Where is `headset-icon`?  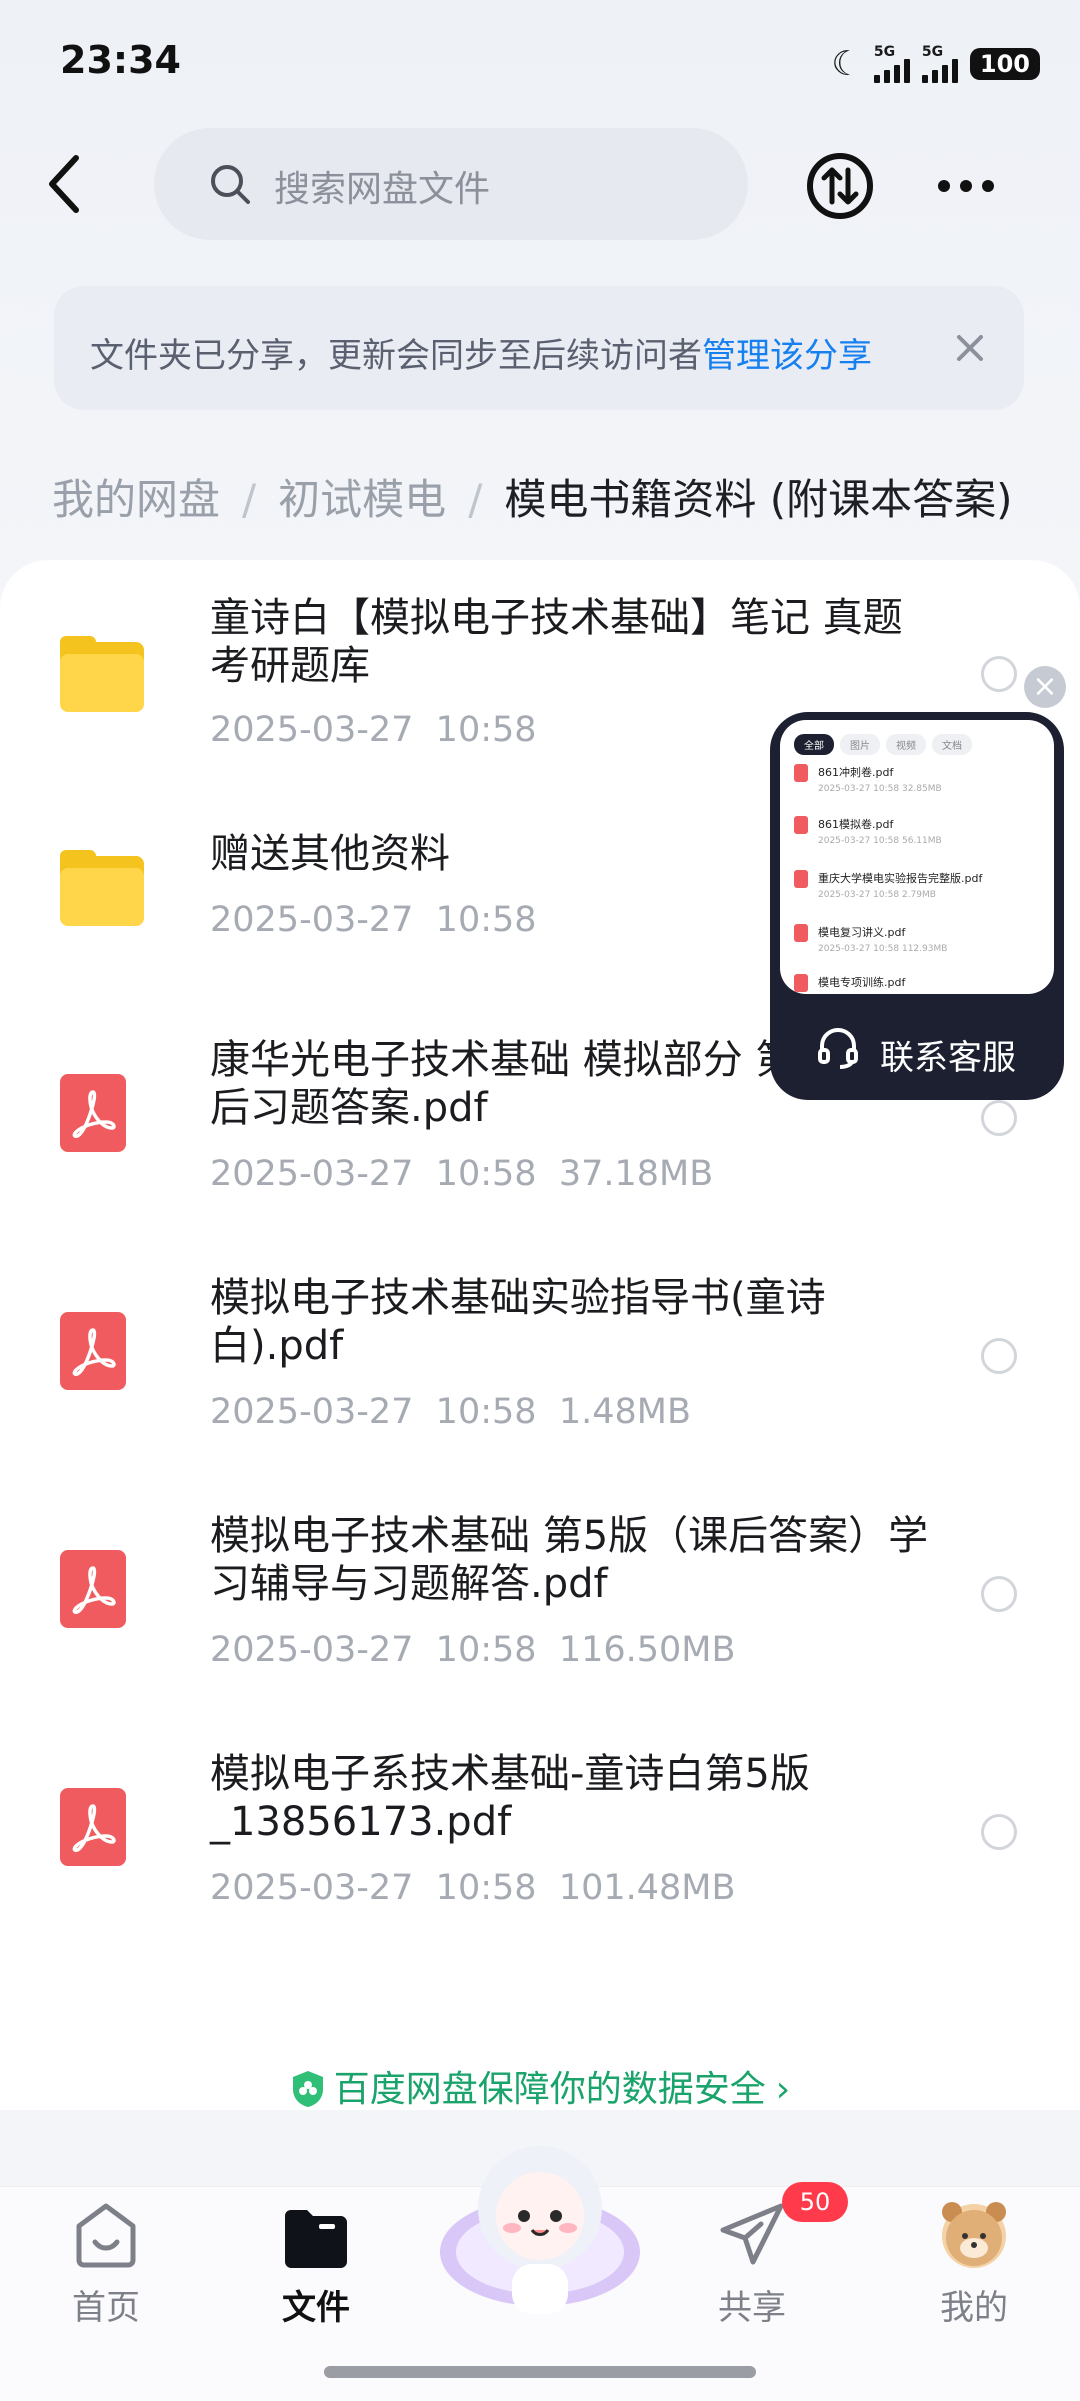 headset-icon is located at coordinates (838, 1050).